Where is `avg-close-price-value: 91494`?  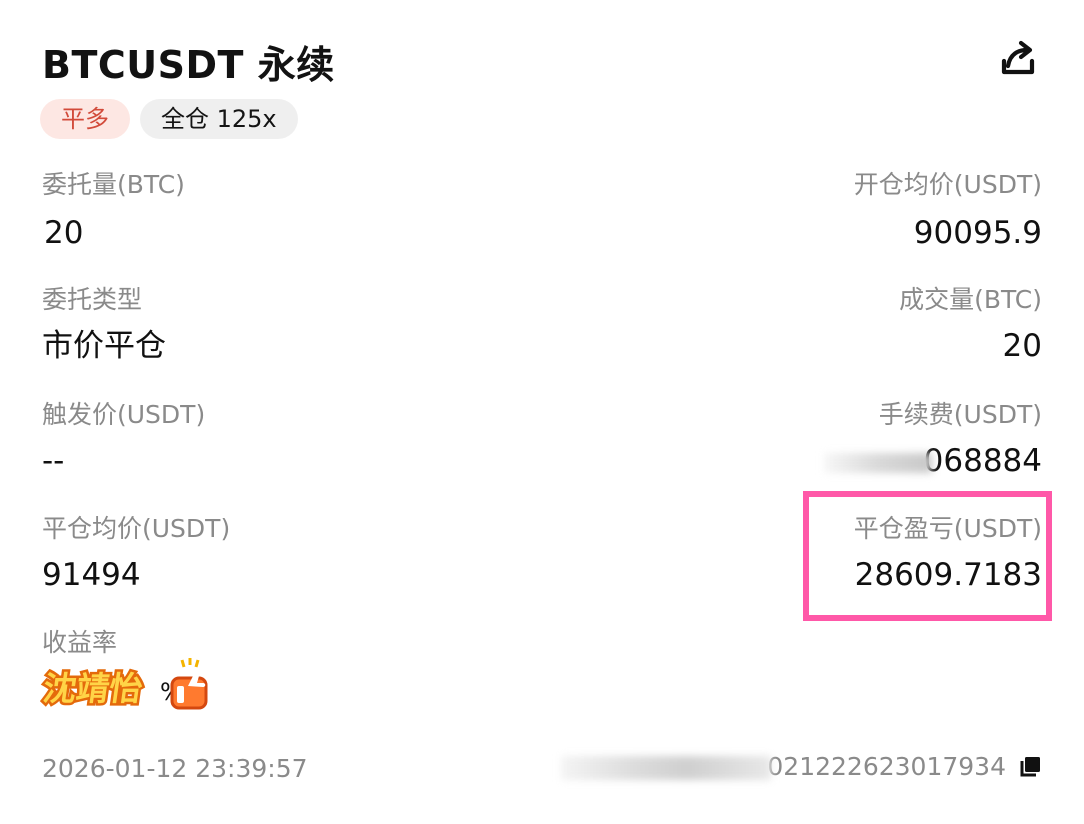 avg-close-price-value: 91494 is located at coordinates (91, 575).